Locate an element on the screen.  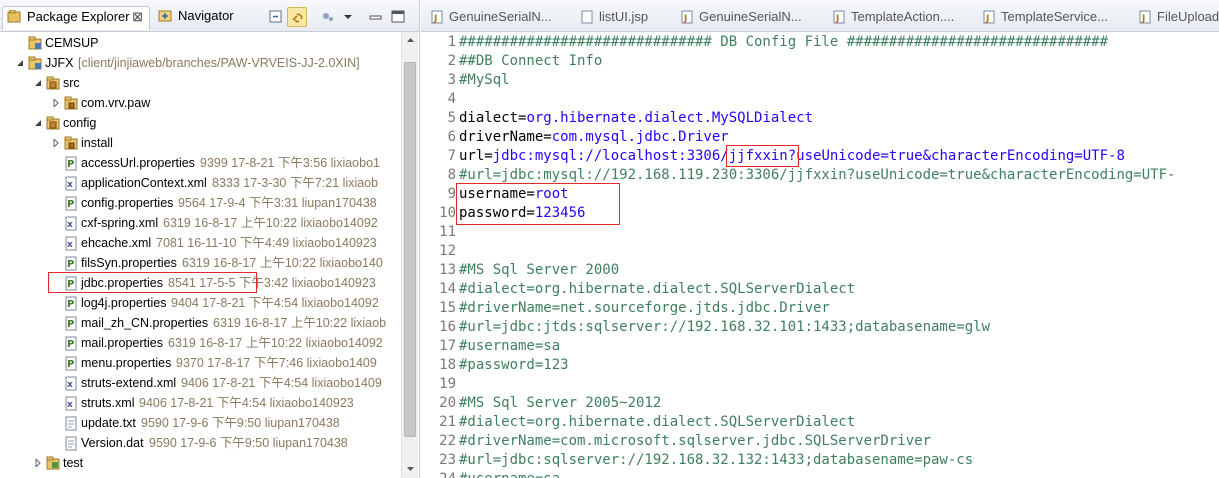
tab-package-explorer: Package Explorer ⊠ is located at coordinates (76, 18).